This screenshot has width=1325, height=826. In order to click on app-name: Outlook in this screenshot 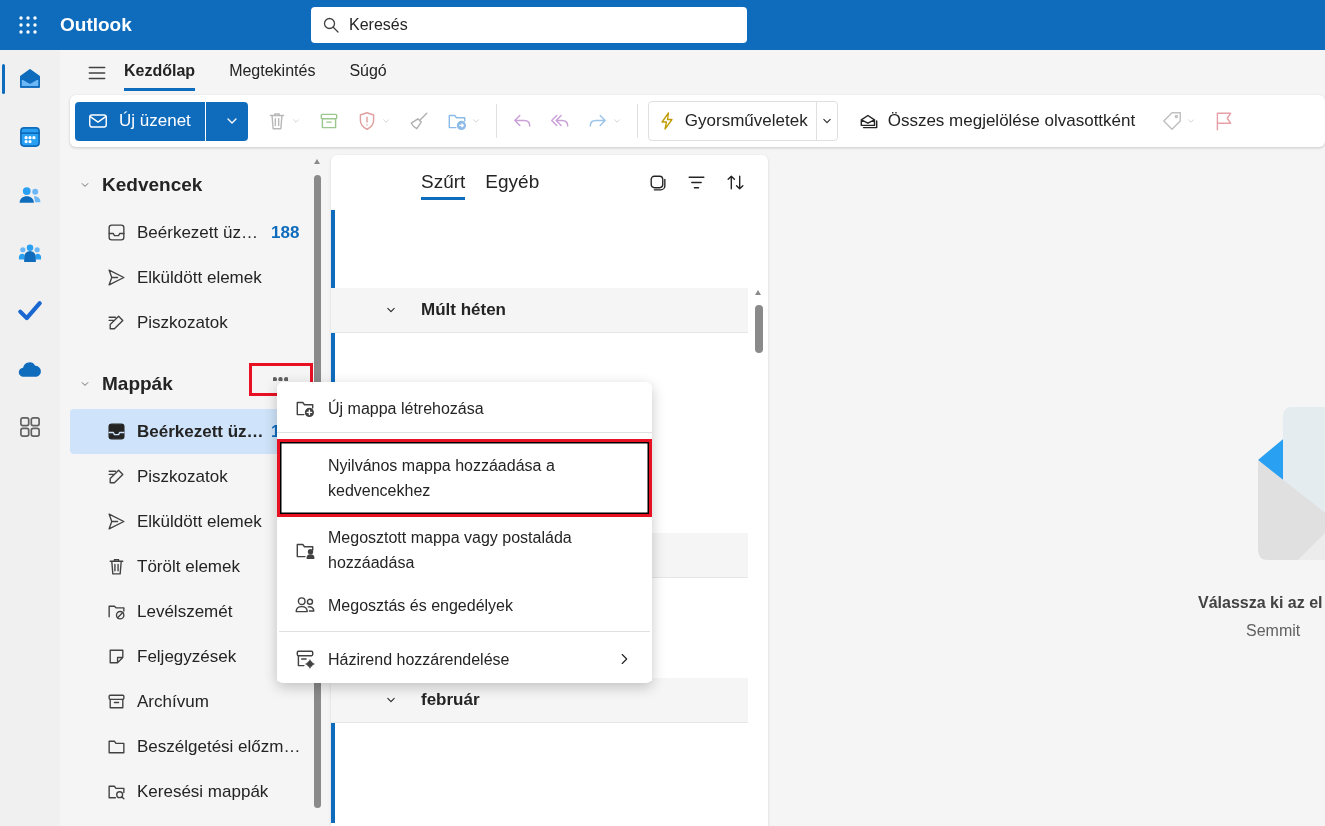, I will do `click(96, 25)`.